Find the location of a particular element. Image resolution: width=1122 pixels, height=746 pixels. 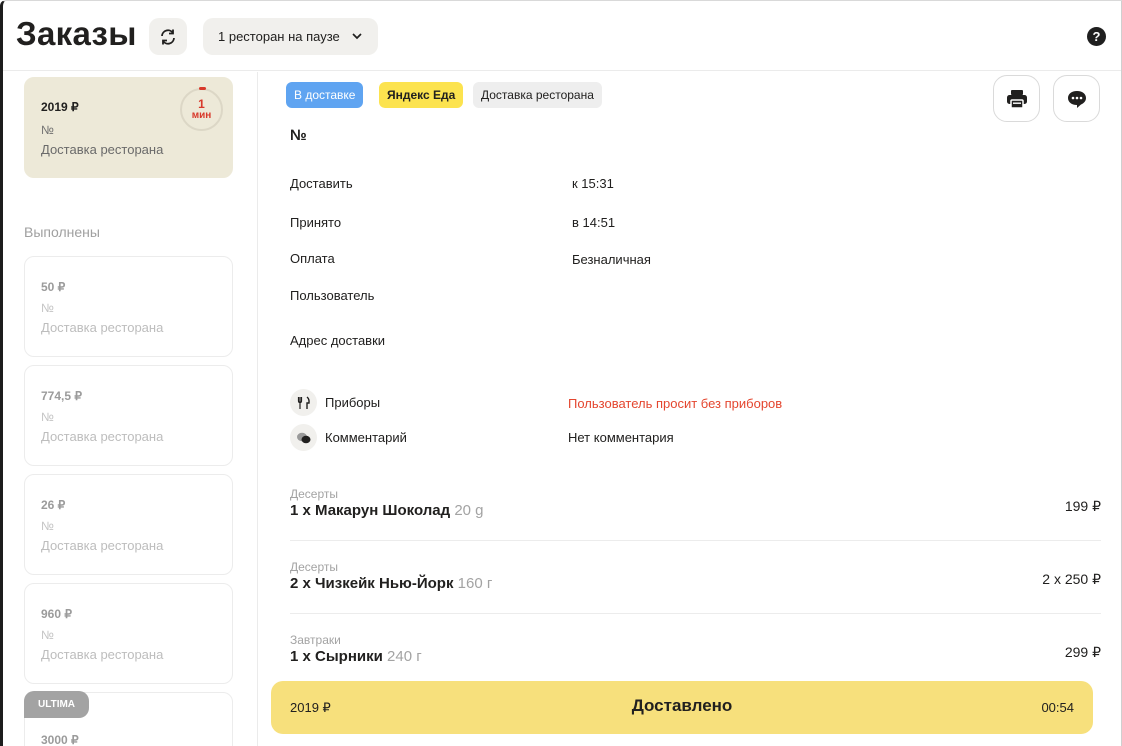

field-label-deliver: Доставить is located at coordinates (321, 183).